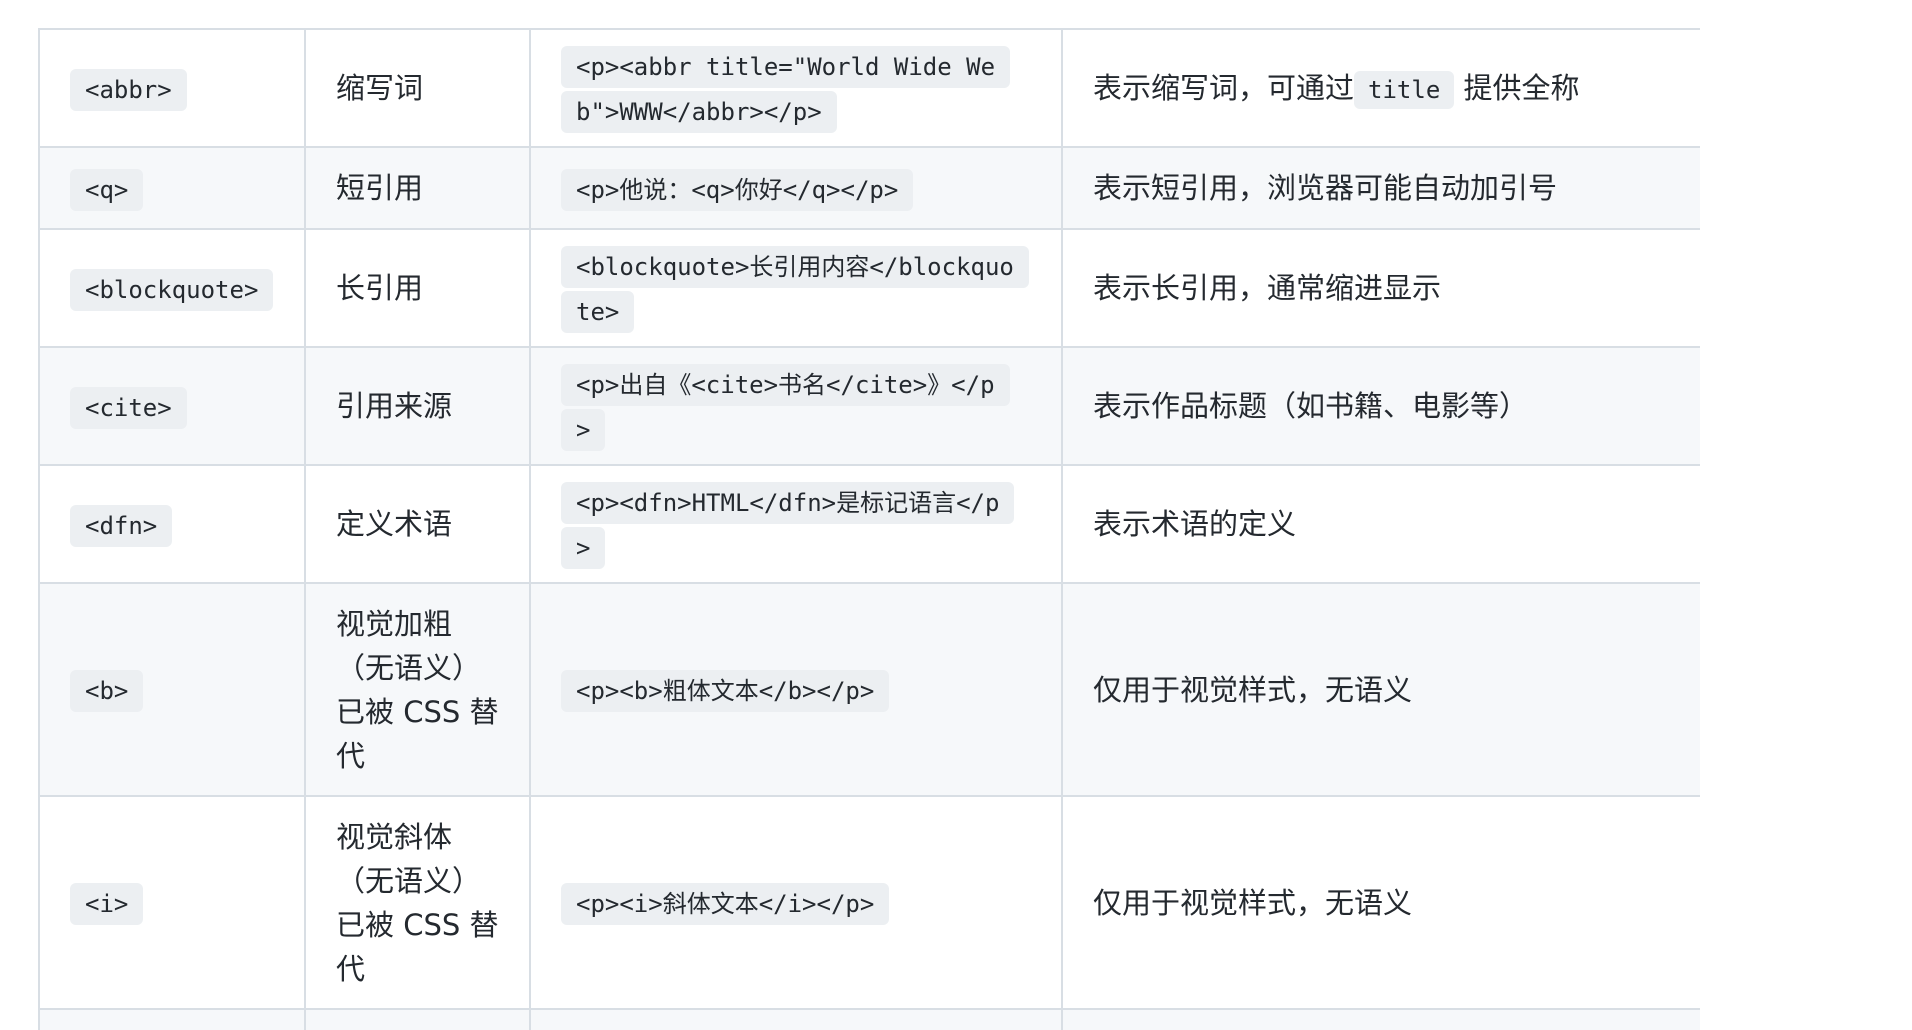 The height and width of the screenshot is (1030, 1912). I want to click on description-code: title, so click(1404, 89).